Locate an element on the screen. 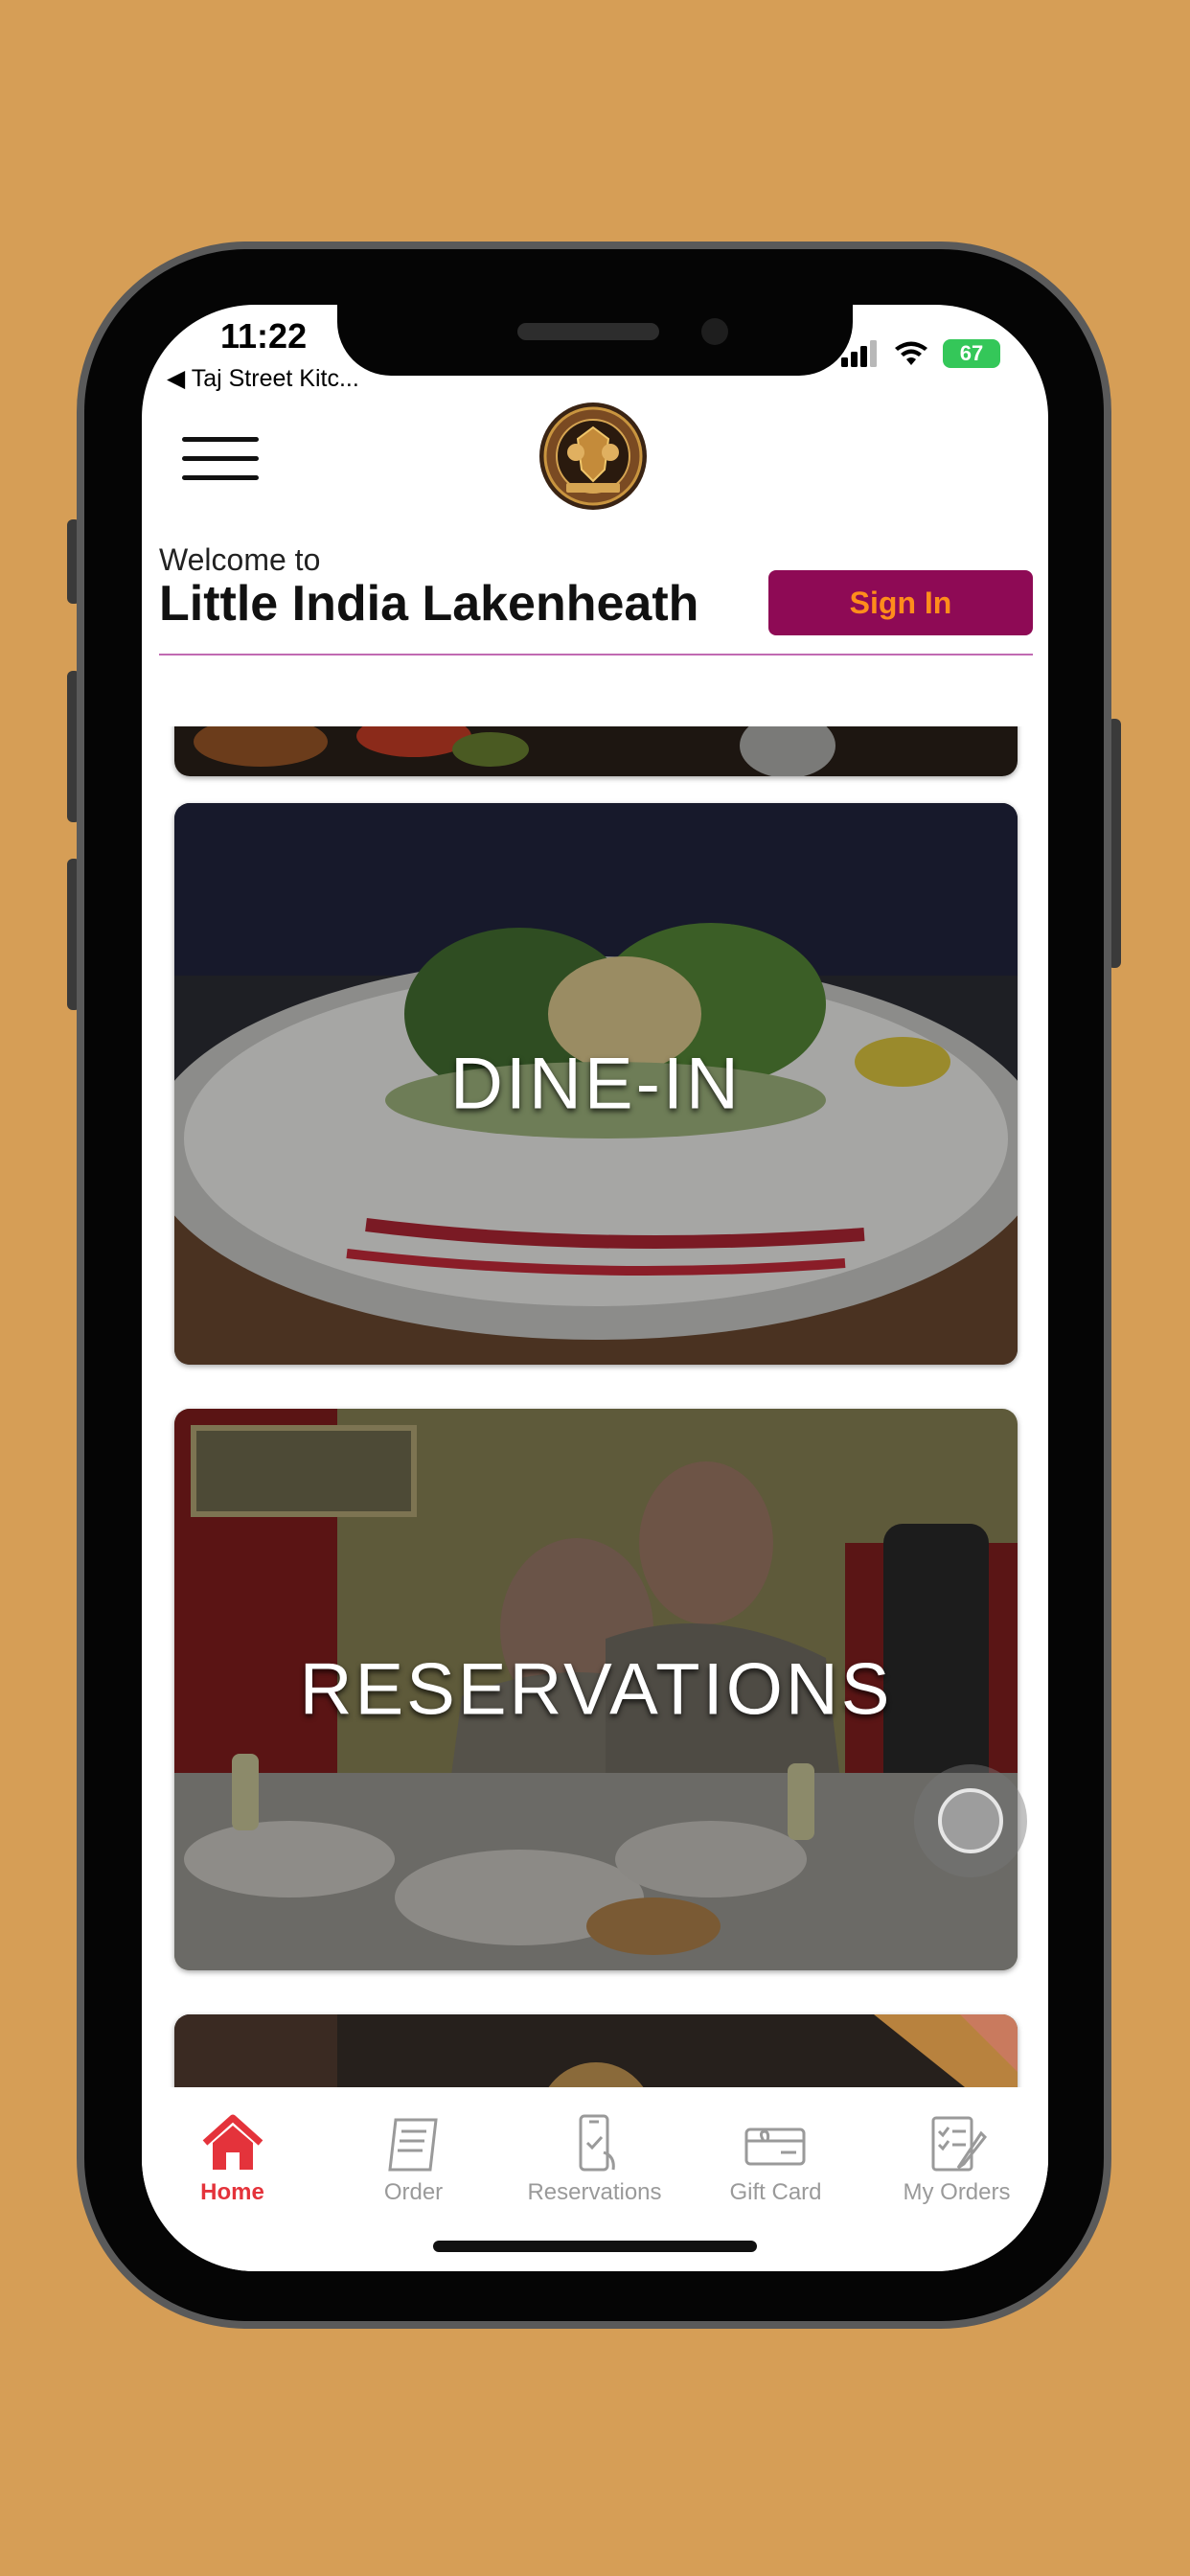 The image size is (1190, 2576). next-card is located at coordinates (596, 2050).